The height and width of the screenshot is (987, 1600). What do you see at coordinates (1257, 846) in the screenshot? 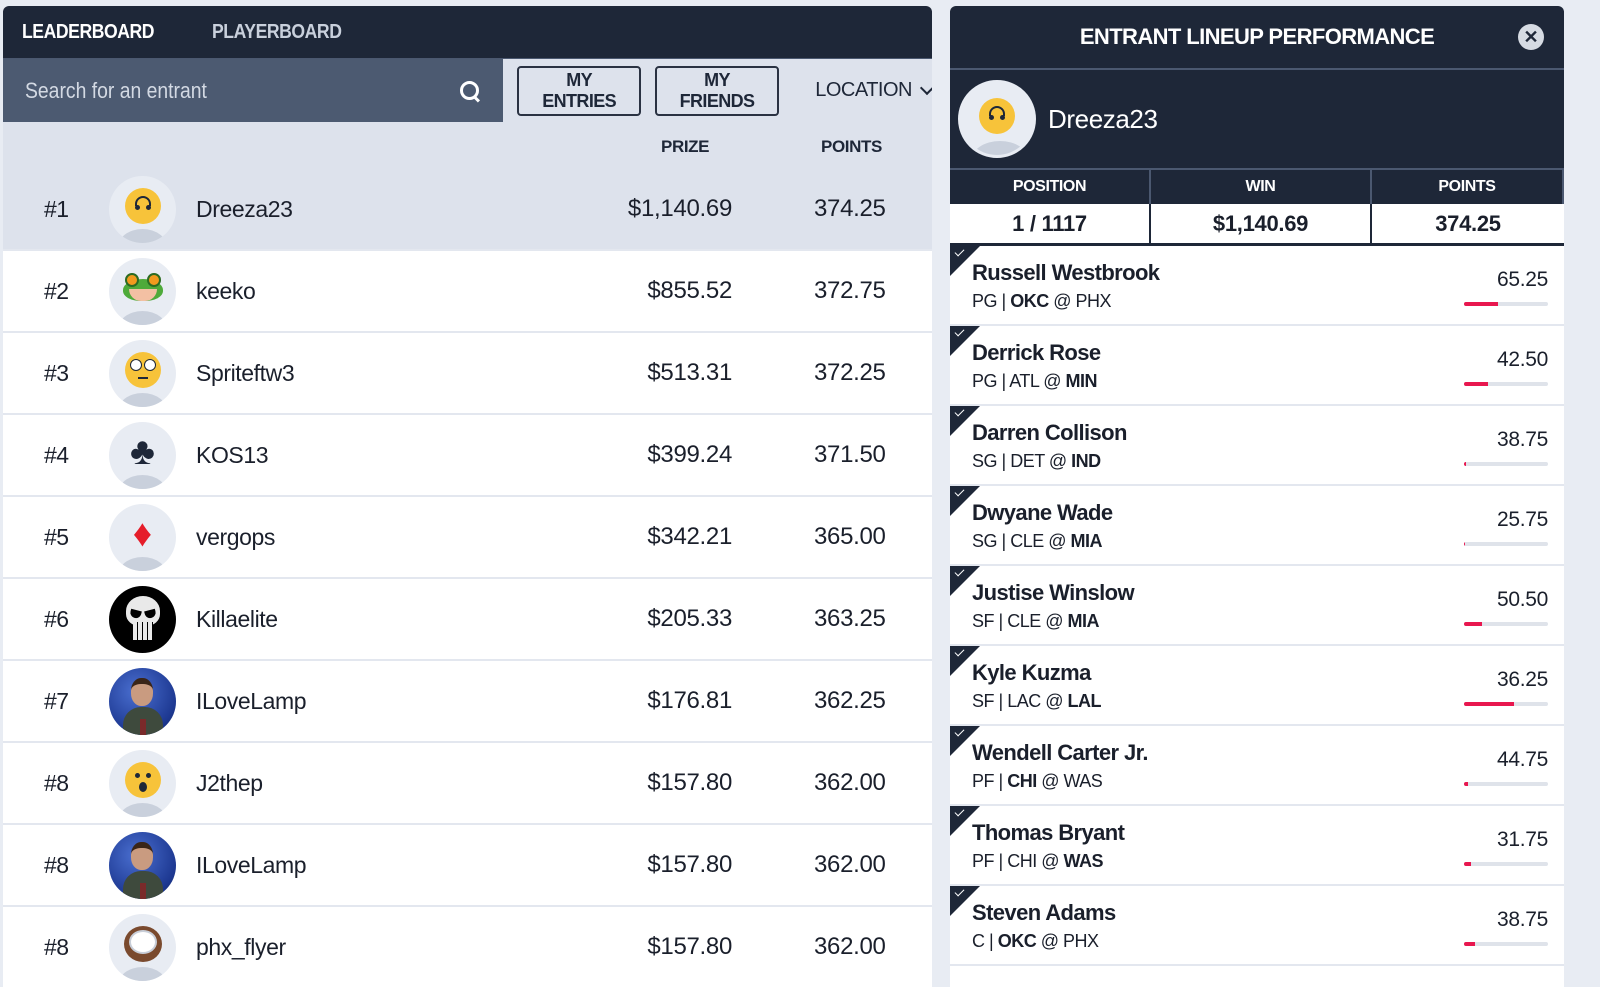
I see `lineup-player-row: Thomas Bryant PF | CHI @ WAS 31.75` at bounding box center [1257, 846].